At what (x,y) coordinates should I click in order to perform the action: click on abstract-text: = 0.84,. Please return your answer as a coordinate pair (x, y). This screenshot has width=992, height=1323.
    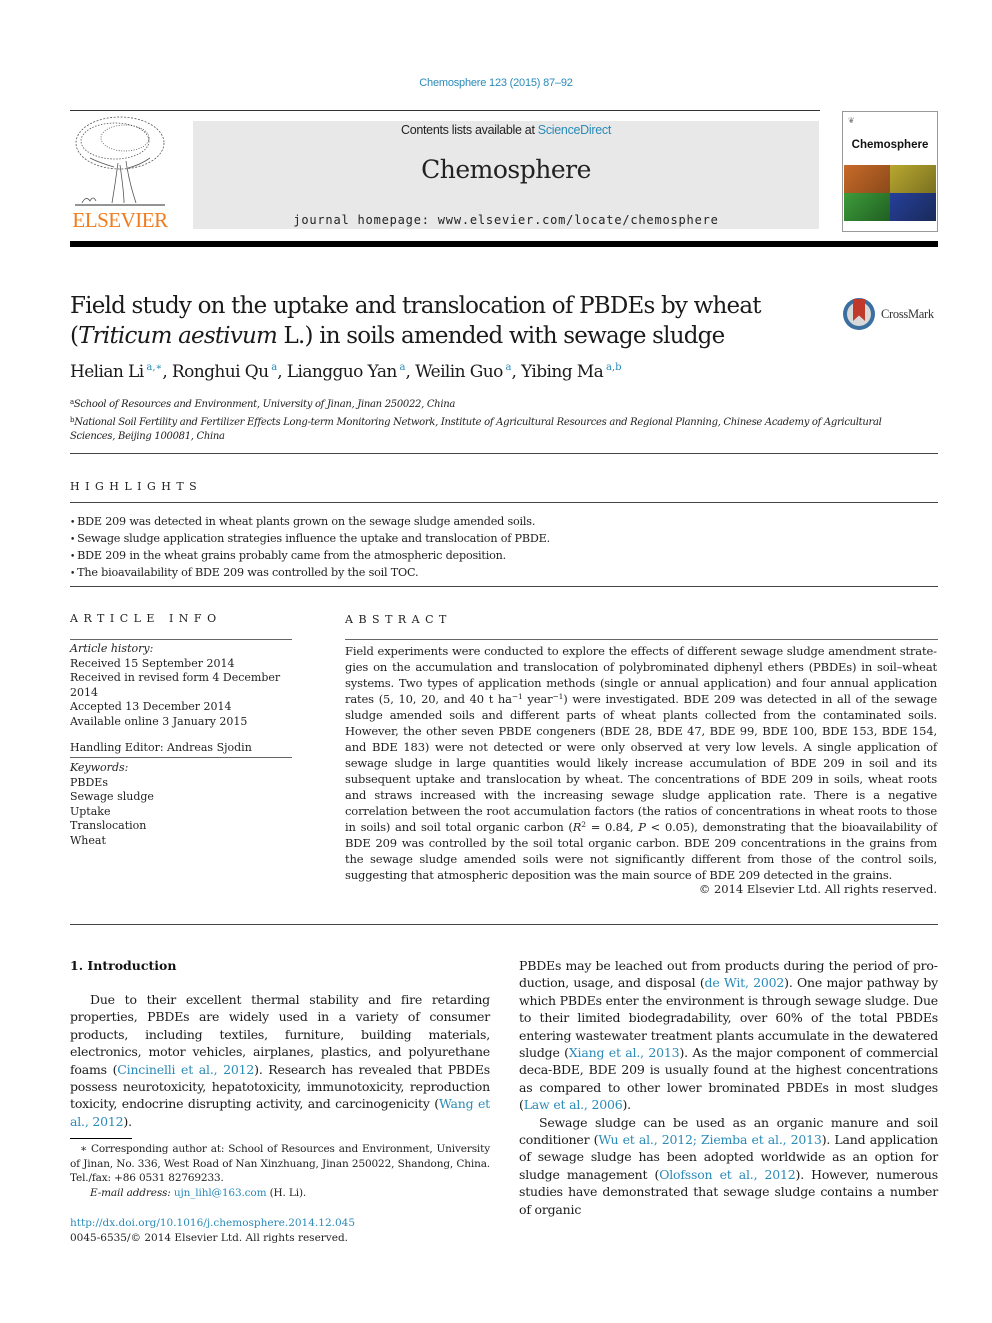
    Looking at the image, I should click on (612, 827).